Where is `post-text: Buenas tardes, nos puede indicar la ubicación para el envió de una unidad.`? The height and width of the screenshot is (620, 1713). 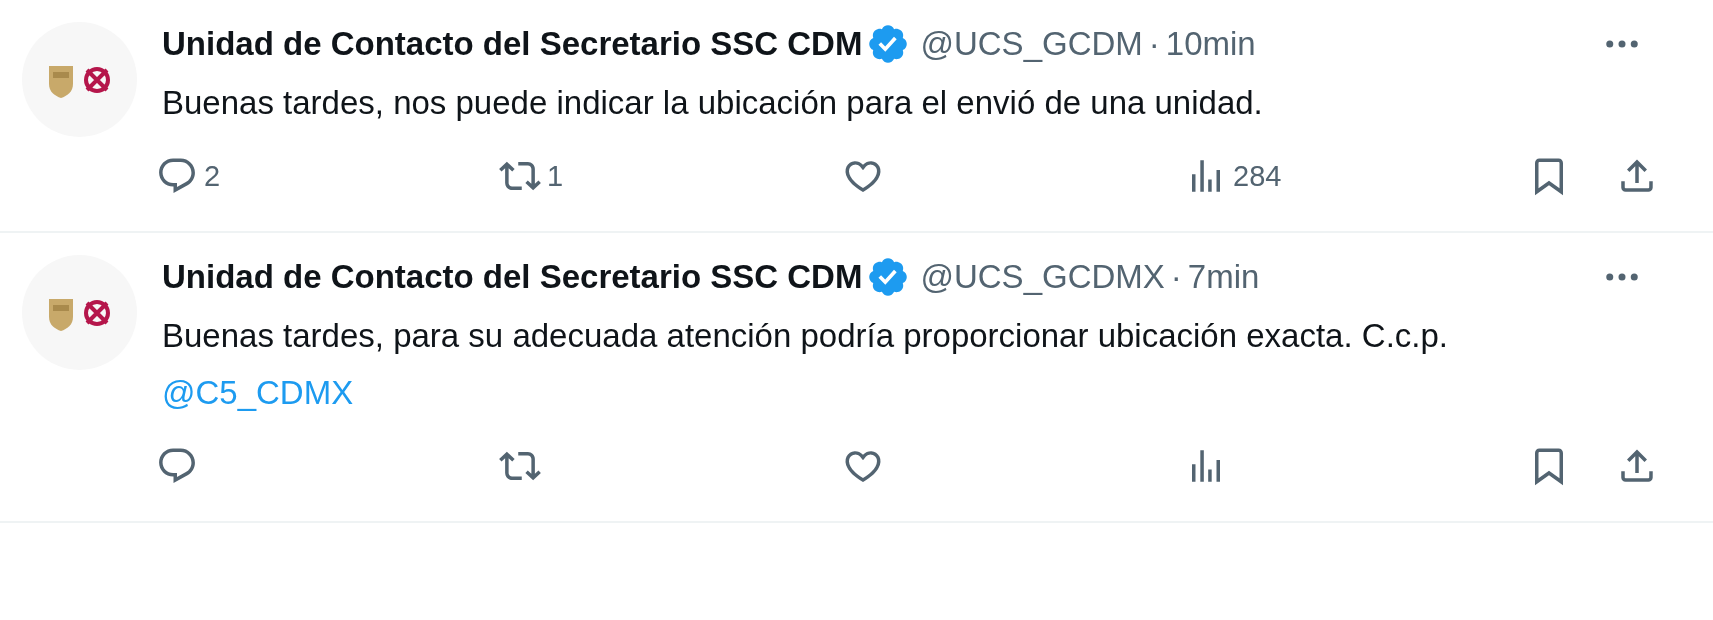 post-text: Buenas tardes, nos puede indicar la ubicación para el envió de una unidad. is located at coordinates (713, 103).